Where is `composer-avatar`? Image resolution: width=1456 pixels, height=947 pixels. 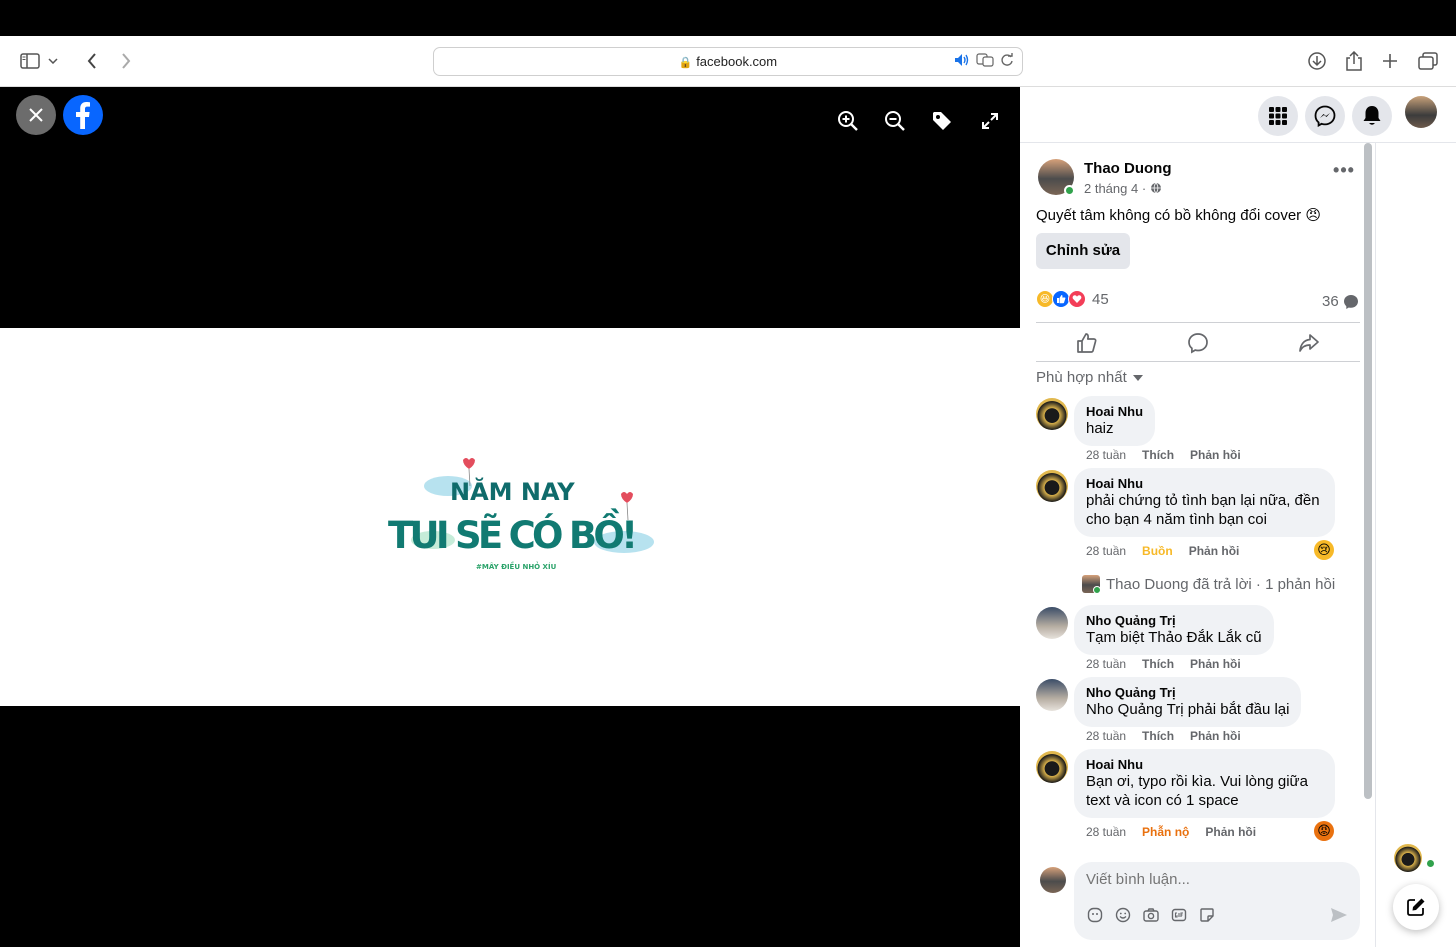 composer-avatar is located at coordinates (1053, 880).